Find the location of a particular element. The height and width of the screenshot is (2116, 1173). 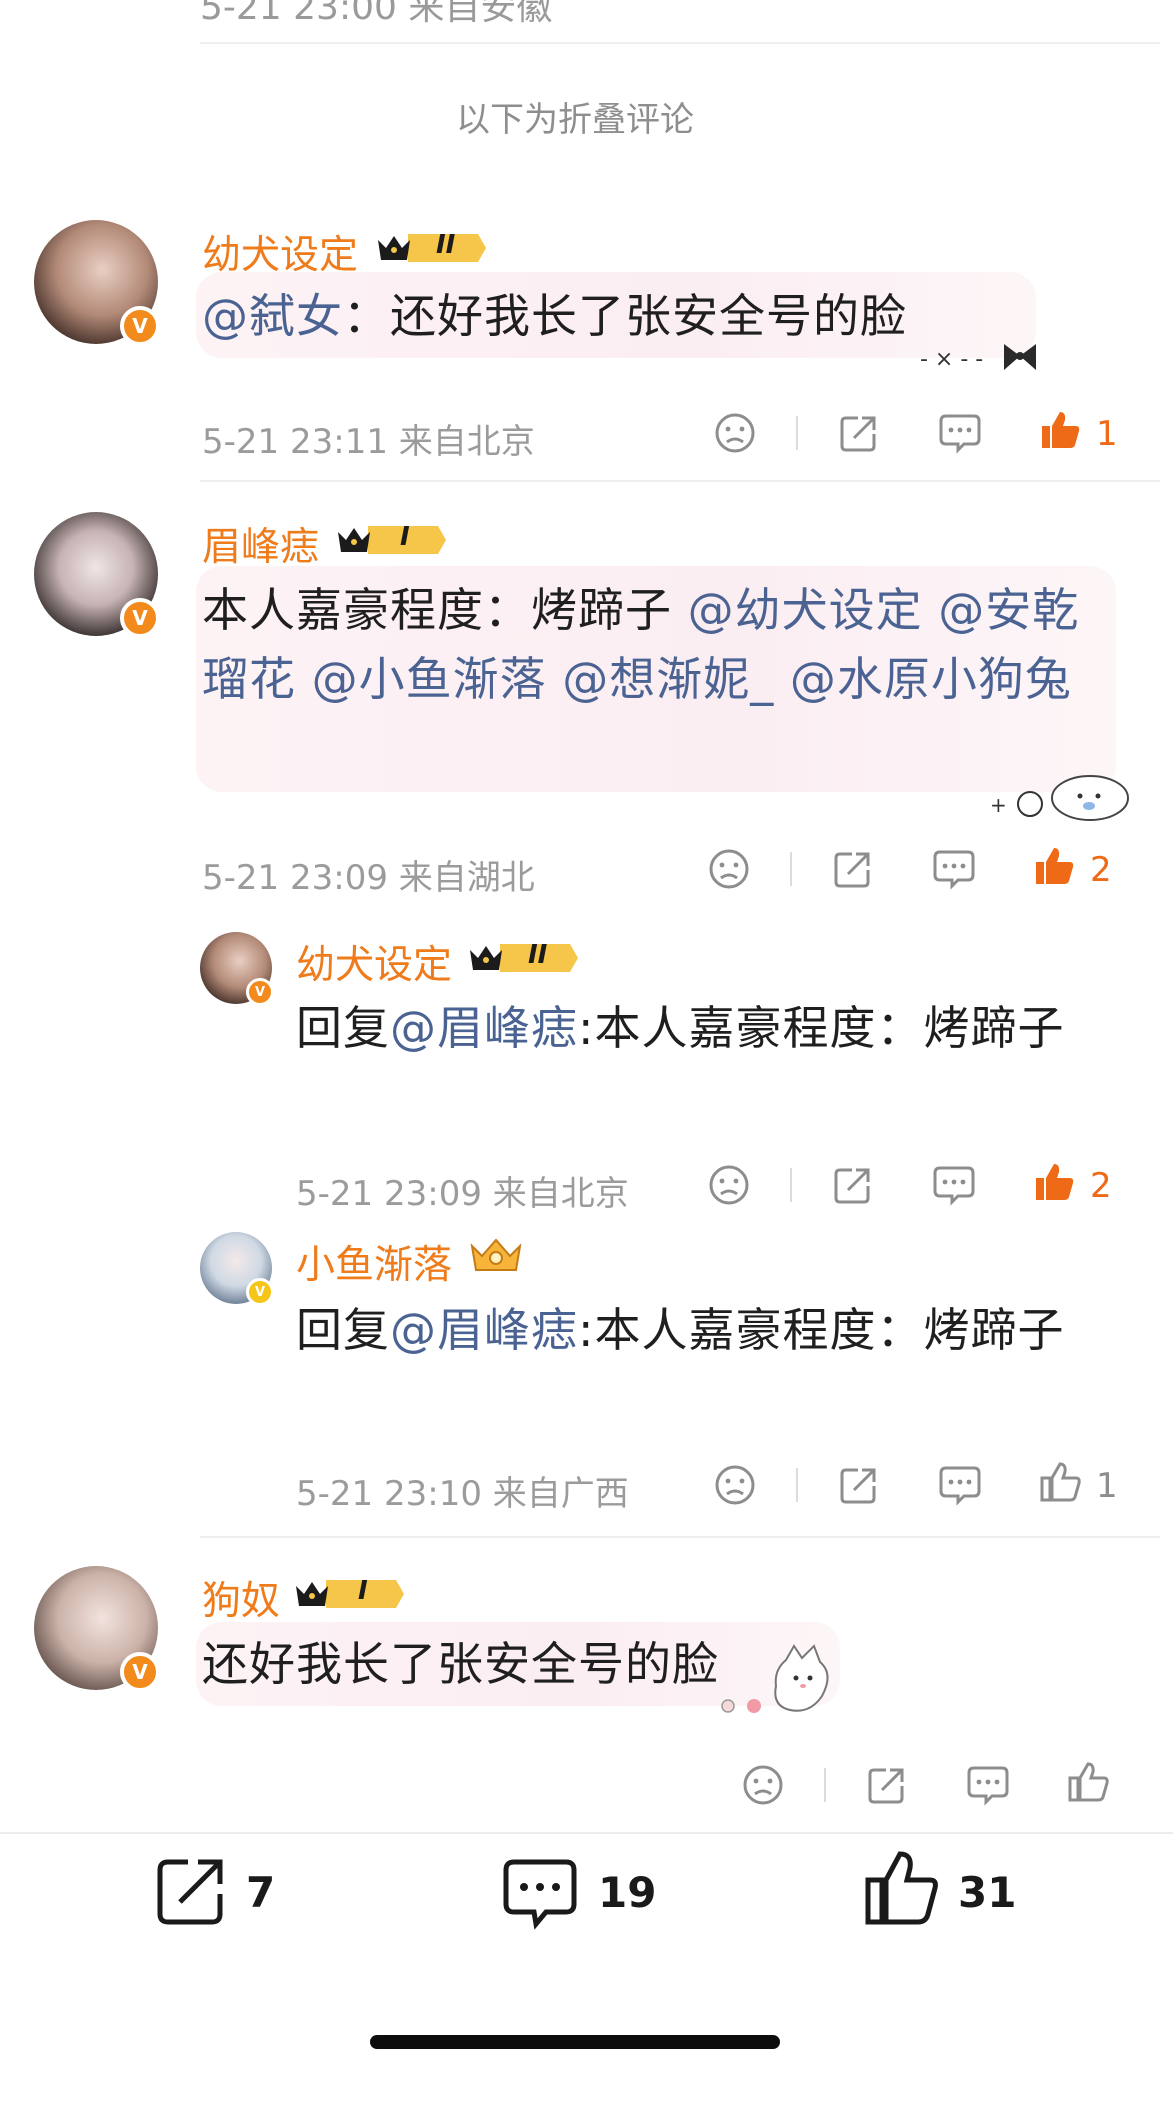

home-indicator is located at coordinates (575, 2042).